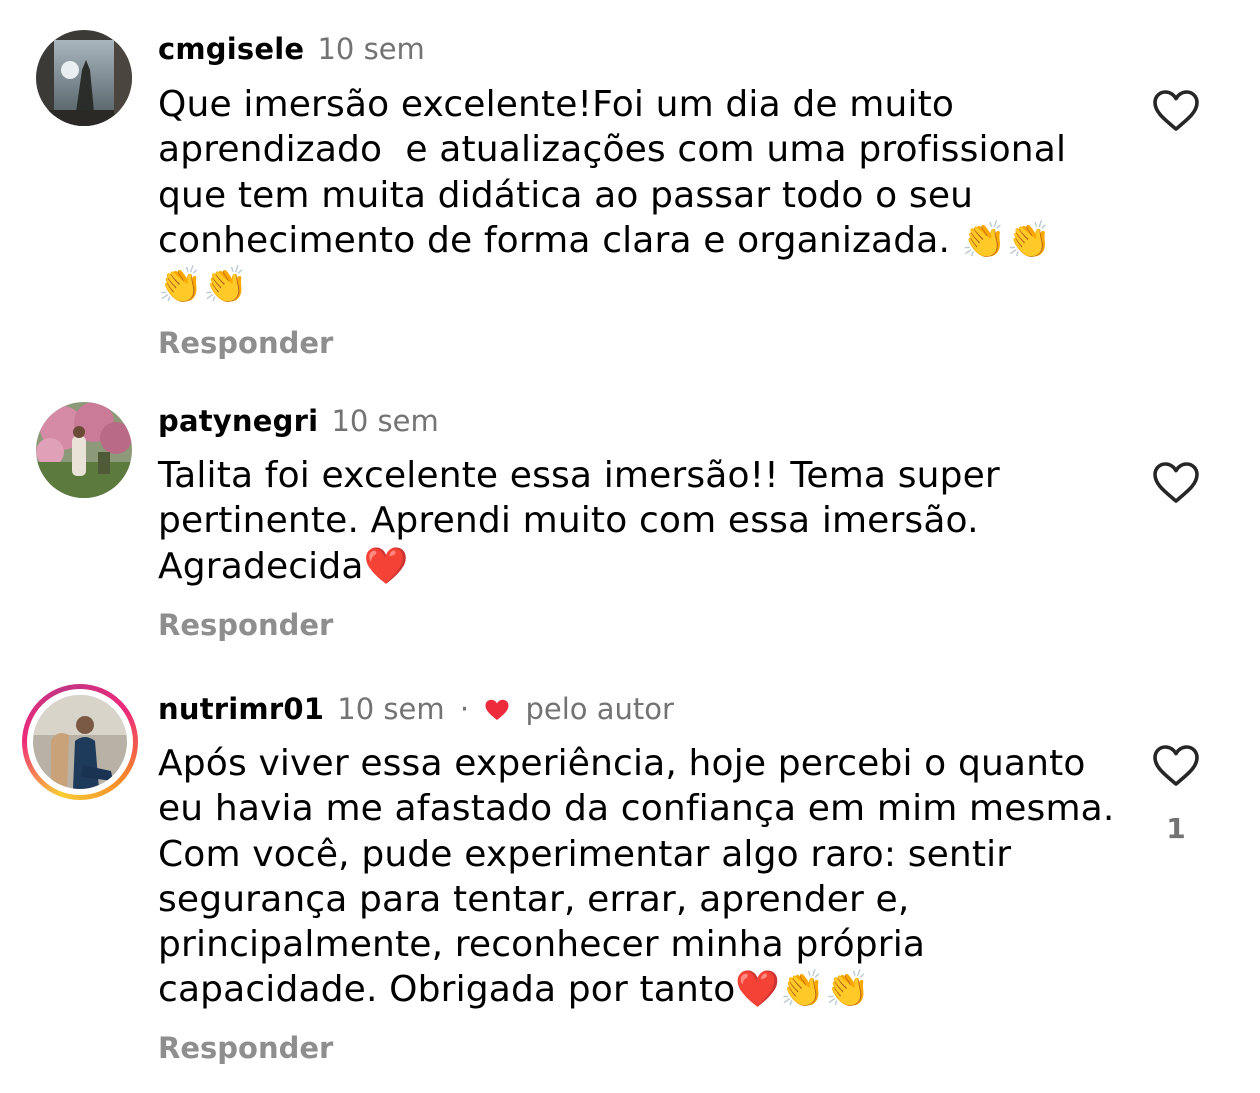 Image resolution: width=1260 pixels, height=1093 pixels. Describe the element at coordinates (241, 709) in the screenshot. I see `username: nutrimr01` at that location.